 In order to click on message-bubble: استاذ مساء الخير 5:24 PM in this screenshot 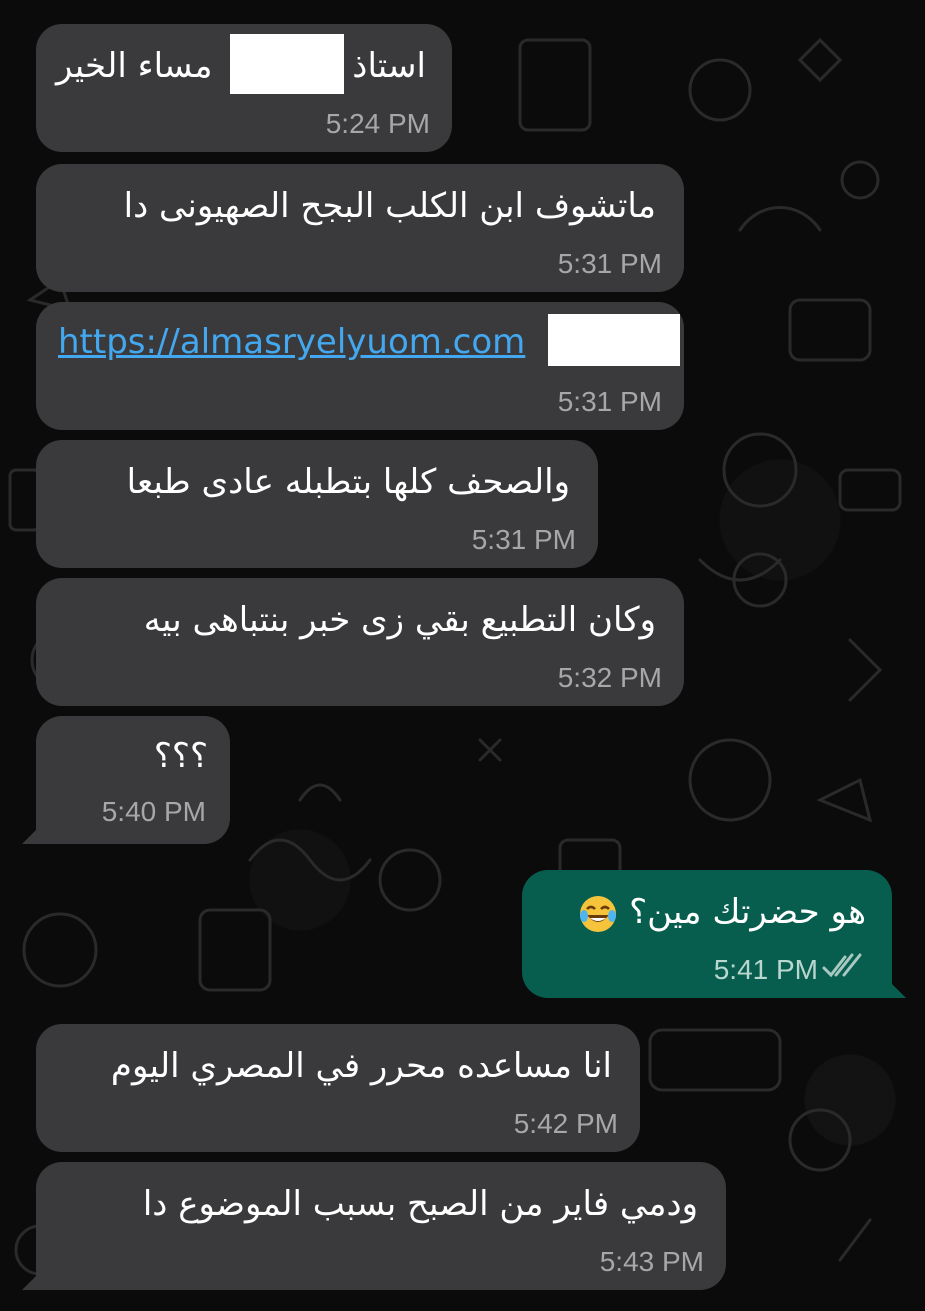, I will do `click(244, 88)`.